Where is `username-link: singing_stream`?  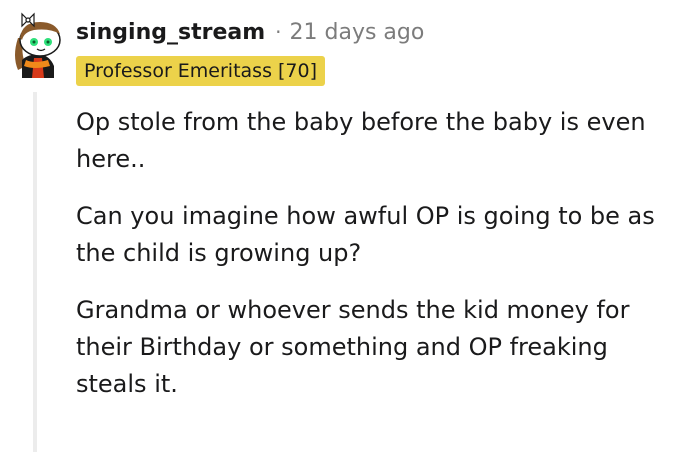 username-link: singing_stream is located at coordinates (170, 32).